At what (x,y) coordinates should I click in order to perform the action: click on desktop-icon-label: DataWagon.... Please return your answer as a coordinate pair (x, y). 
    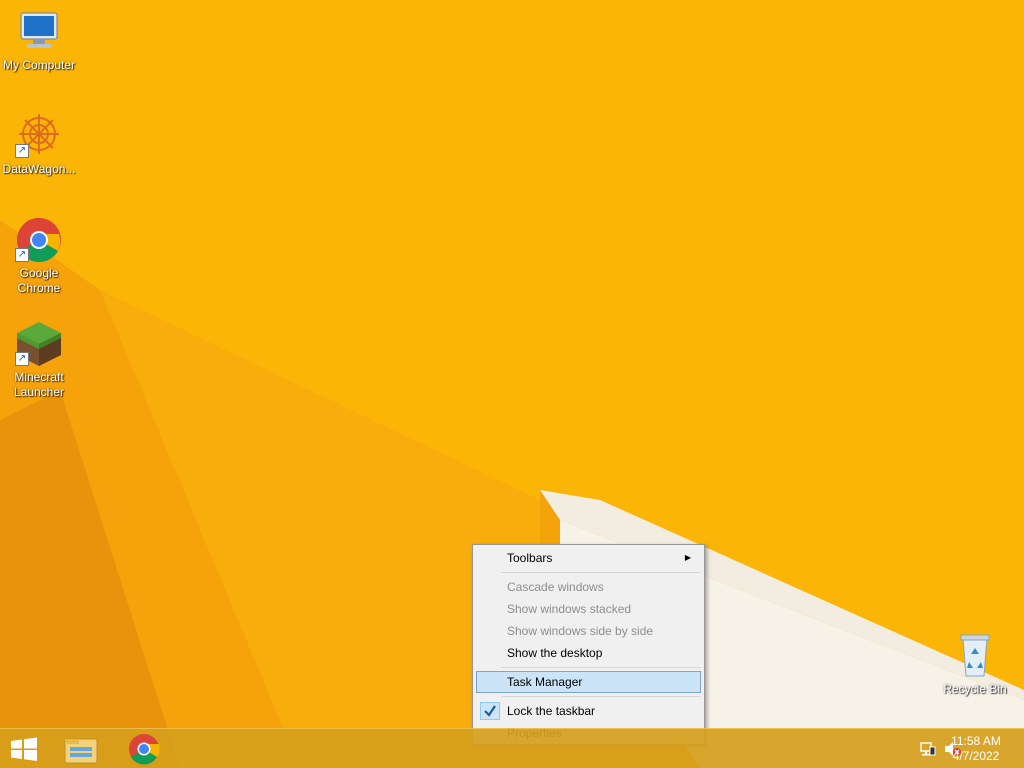
    Looking at the image, I should click on (39, 169).